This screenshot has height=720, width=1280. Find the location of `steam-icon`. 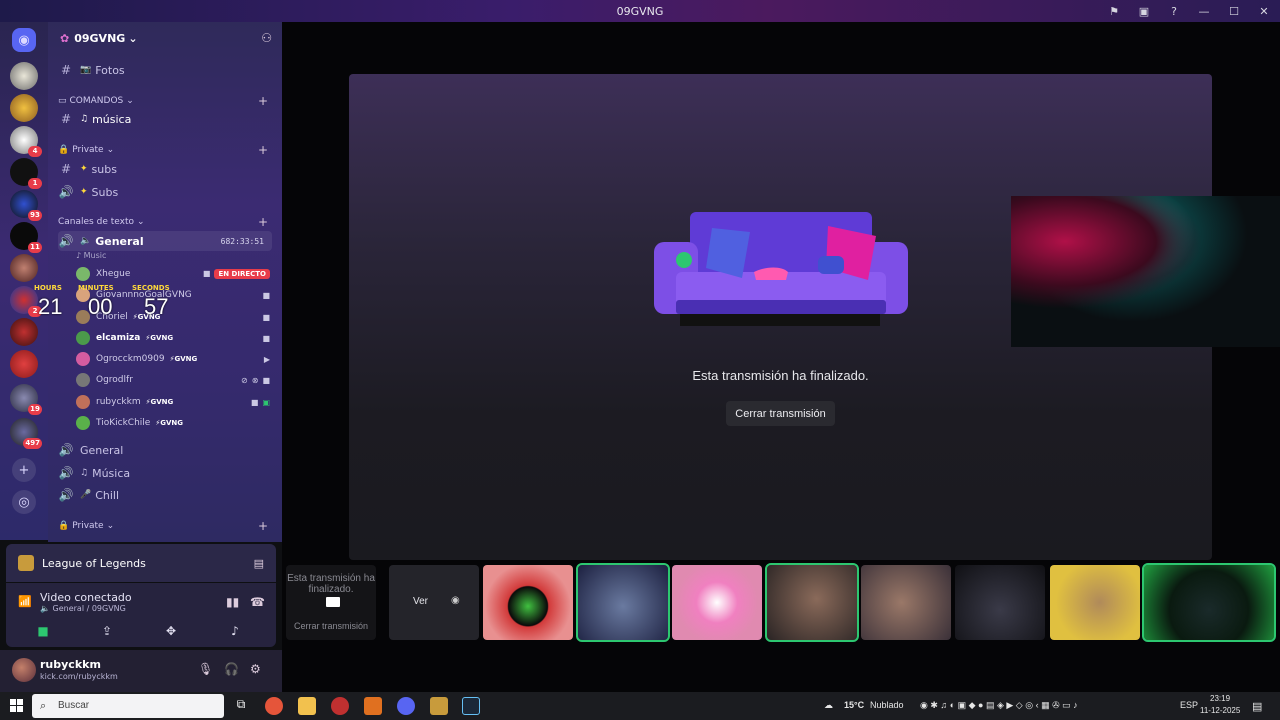

steam-icon is located at coordinates (471, 706).